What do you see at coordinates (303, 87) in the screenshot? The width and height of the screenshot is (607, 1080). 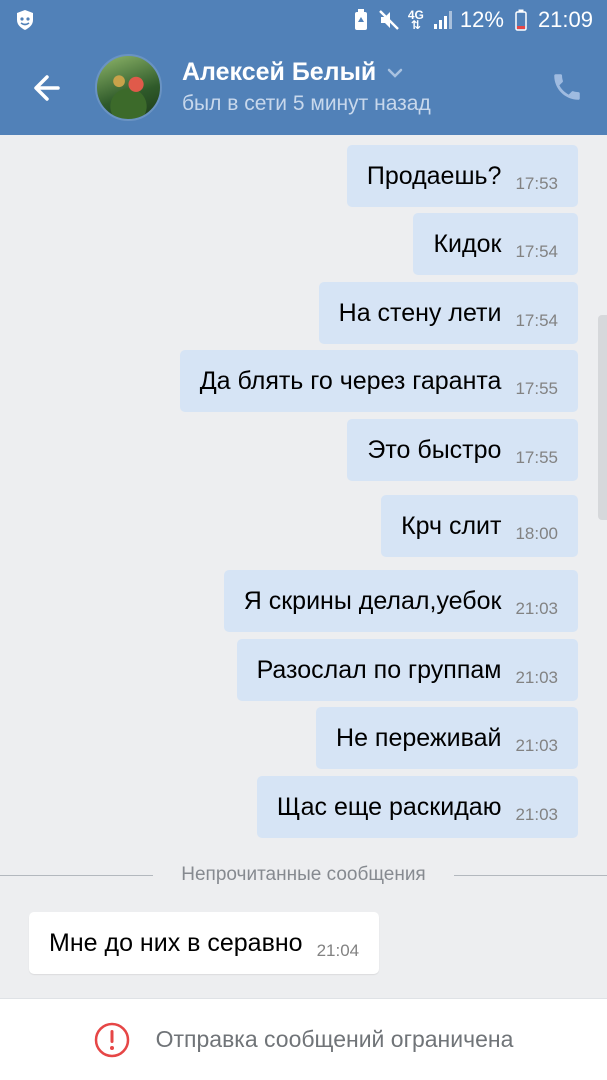 I see `chat-header: Алексей Белый был в сети 5 минут назад` at bounding box center [303, 87].